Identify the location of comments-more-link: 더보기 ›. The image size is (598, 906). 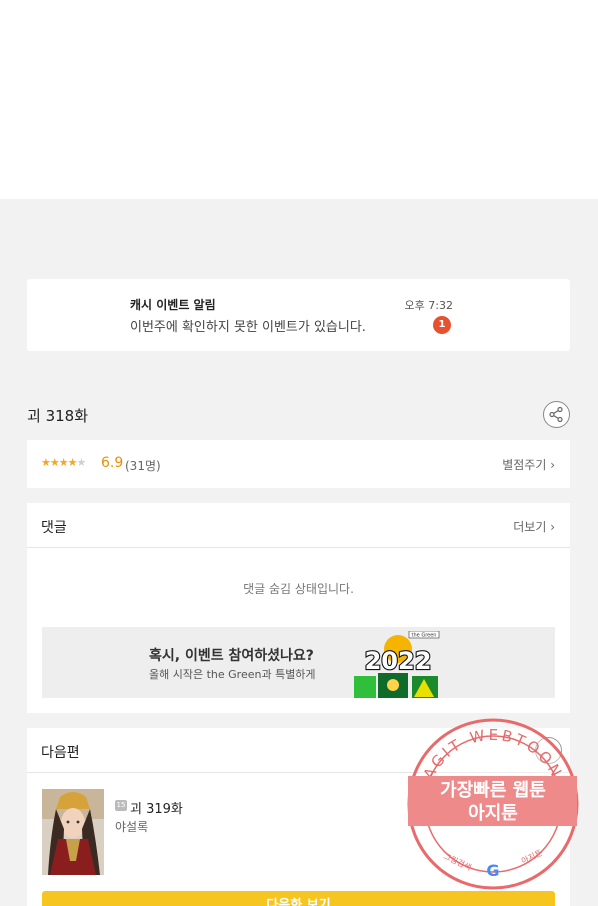
(534, 526).